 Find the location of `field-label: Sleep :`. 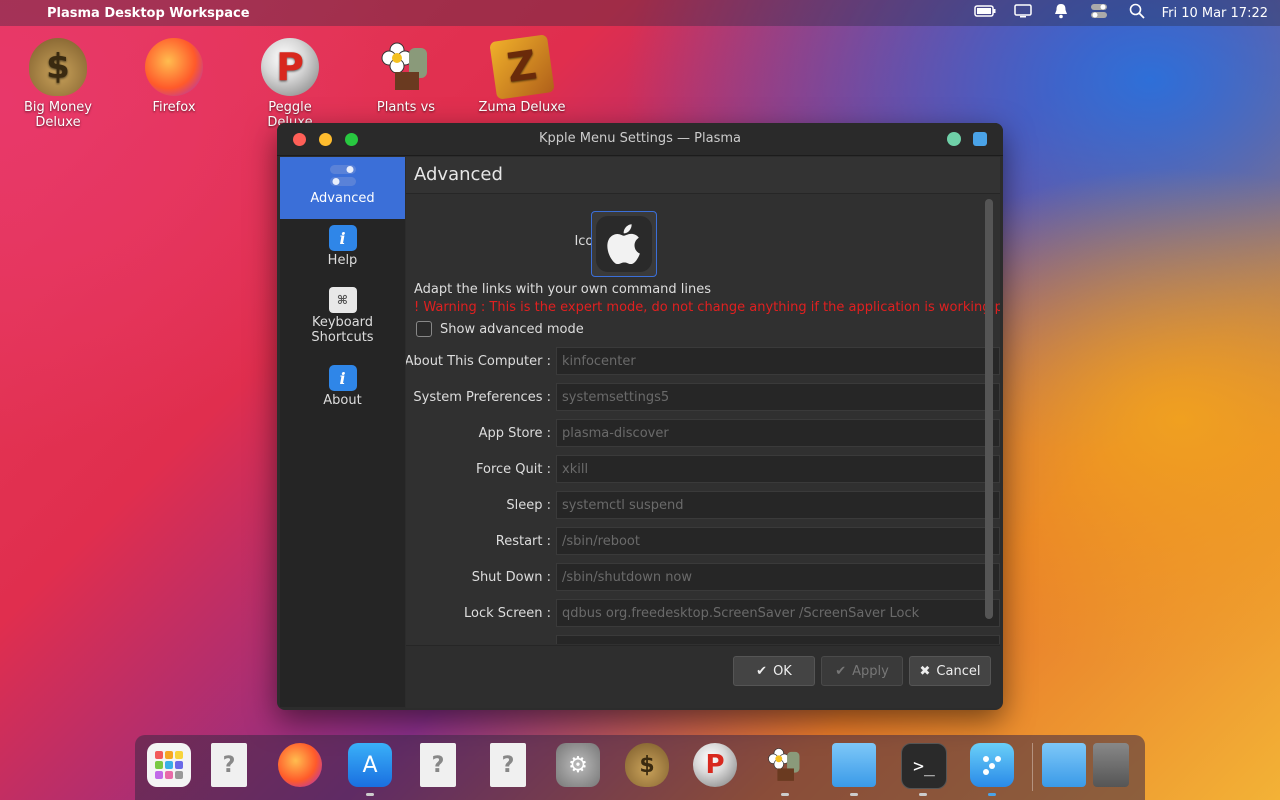

field-label: Sleep : is located at coordinates (528, 505).